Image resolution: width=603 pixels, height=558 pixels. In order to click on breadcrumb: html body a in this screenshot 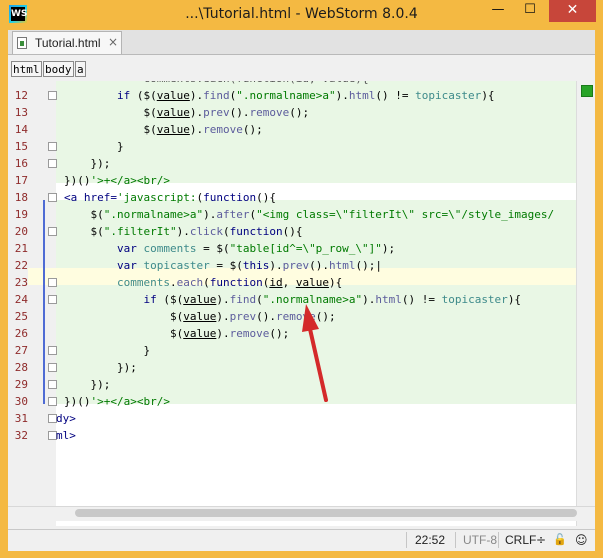, I will do `click(301, 68)`.